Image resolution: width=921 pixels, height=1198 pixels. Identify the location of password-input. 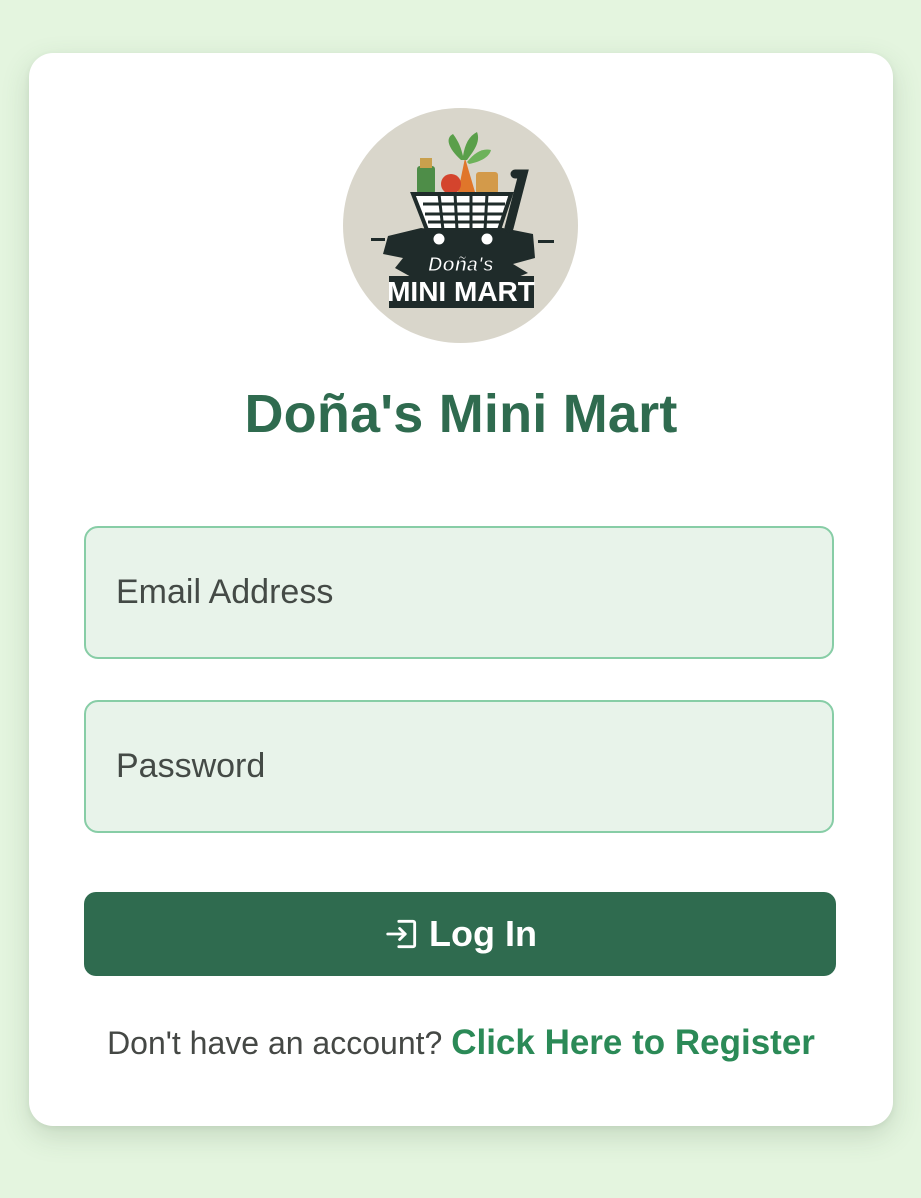
(459, 766).